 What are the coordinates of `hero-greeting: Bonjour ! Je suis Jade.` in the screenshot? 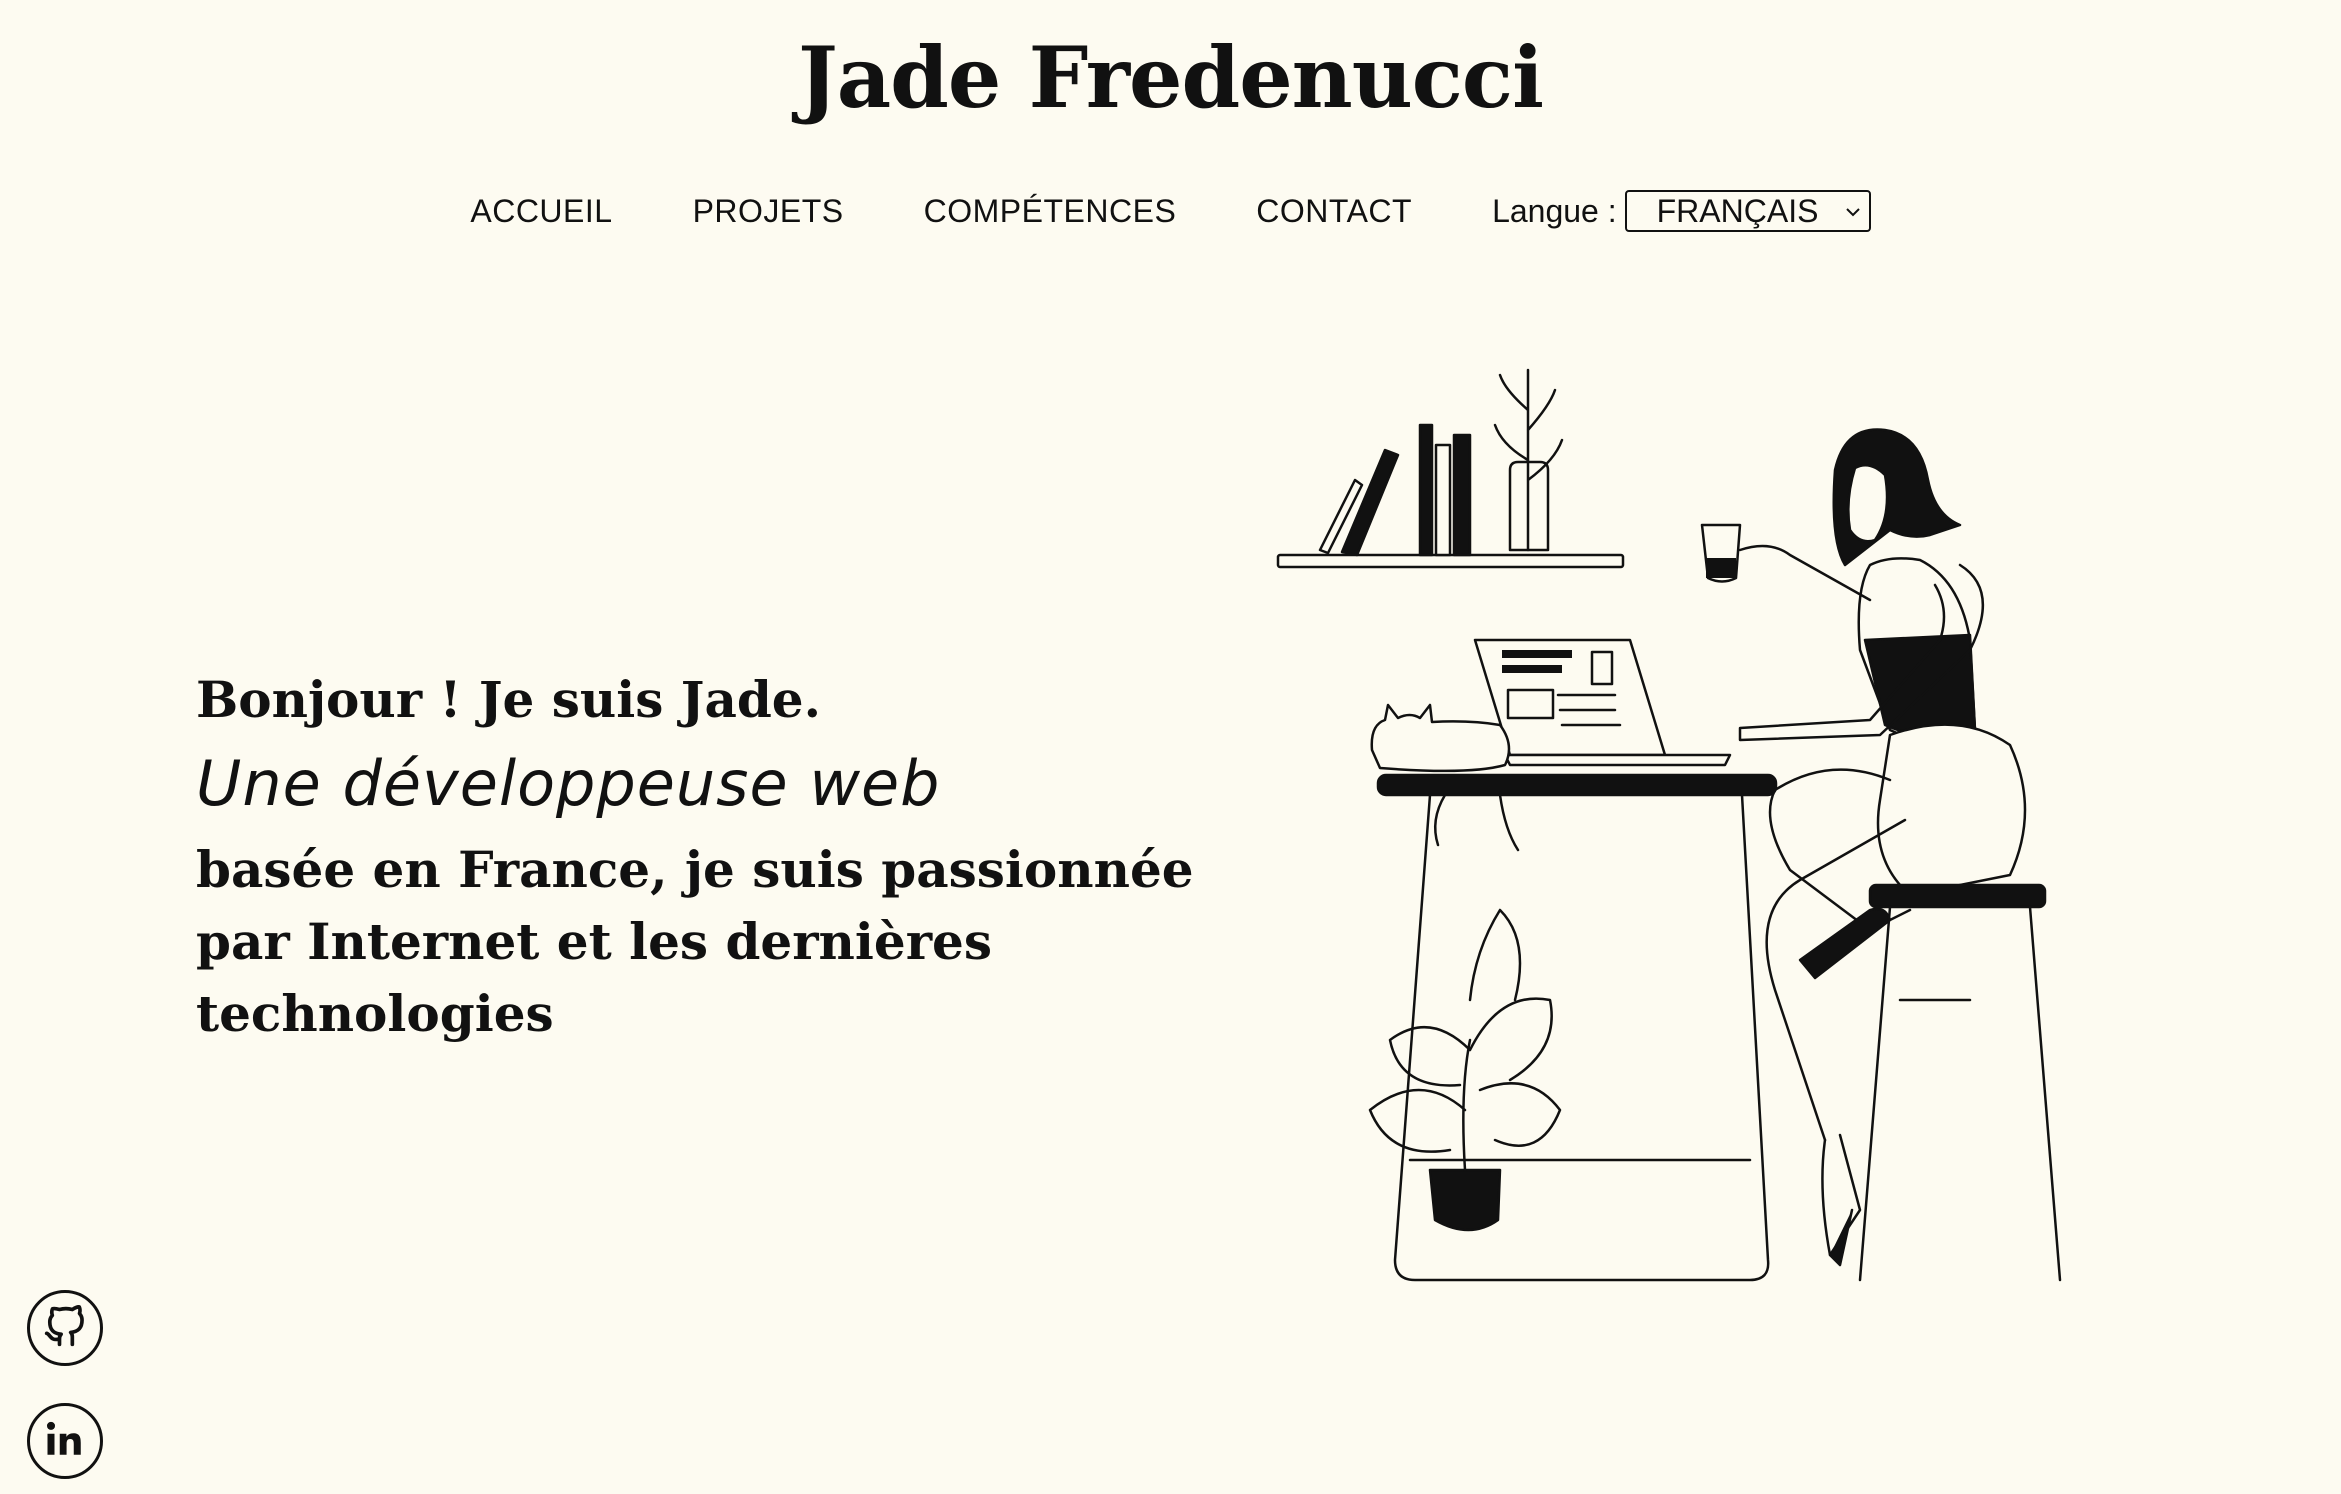 It's located at (509, 699).